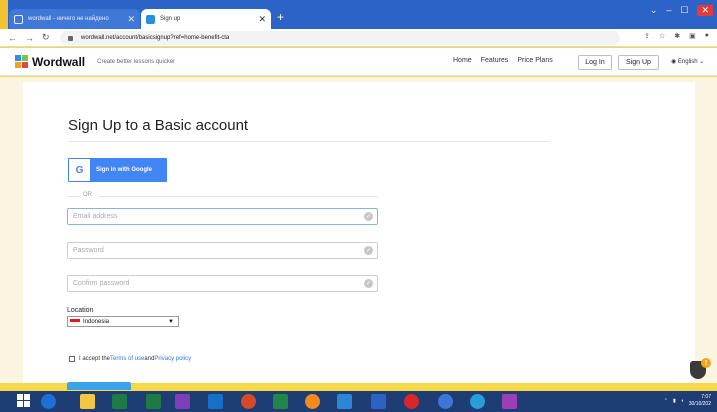  I want to click on signup-button: Sign Up, so click(638, 62).